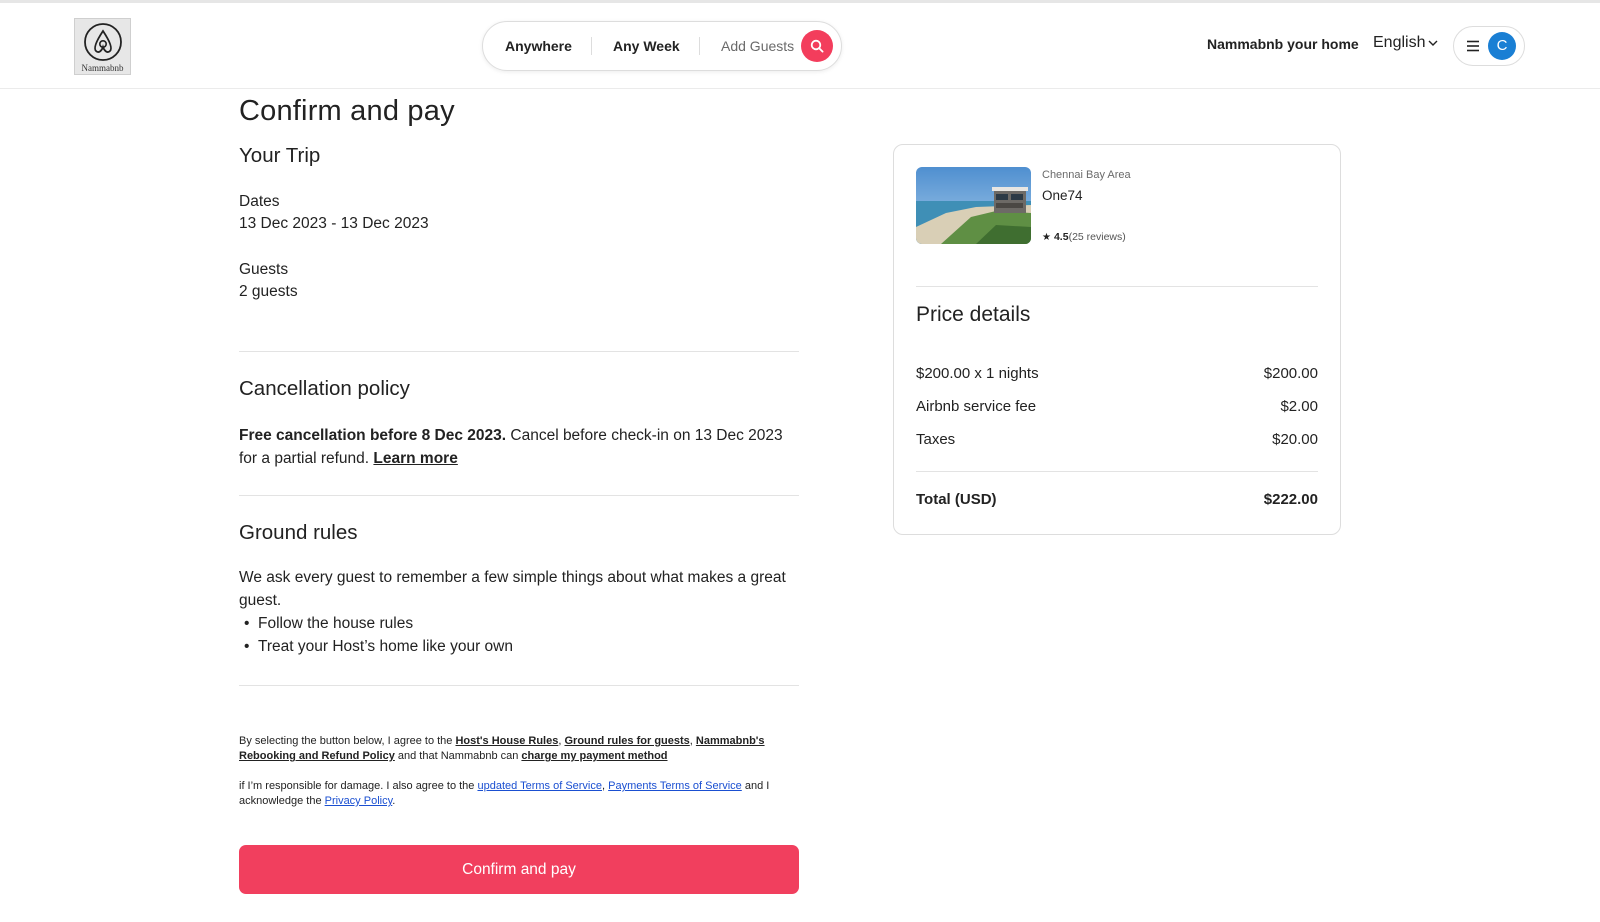 The height and width of the screenshot is (922, 1600). I want to click on host-your-home-link: Nammabnb your home, so click(1283, 44).